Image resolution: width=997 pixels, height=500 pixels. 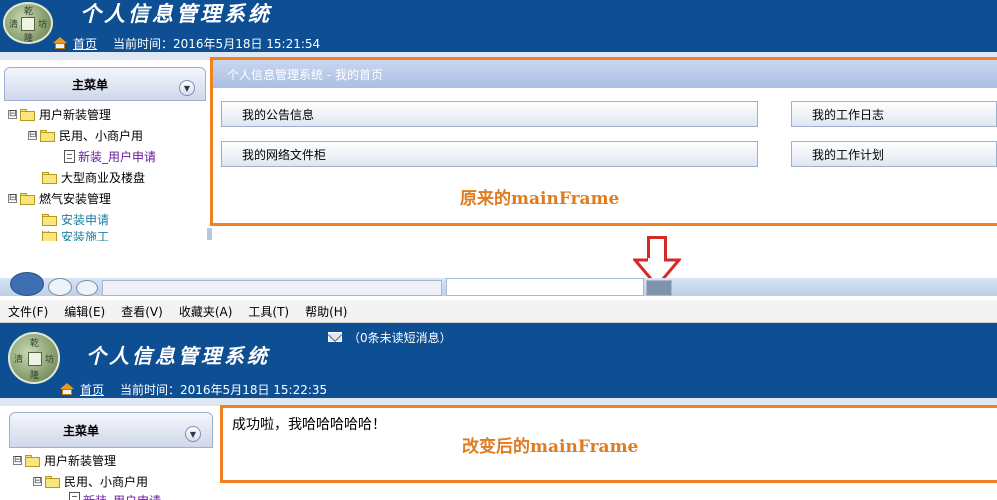 I want to click on new-tab-button, so click(x=659, y=288).